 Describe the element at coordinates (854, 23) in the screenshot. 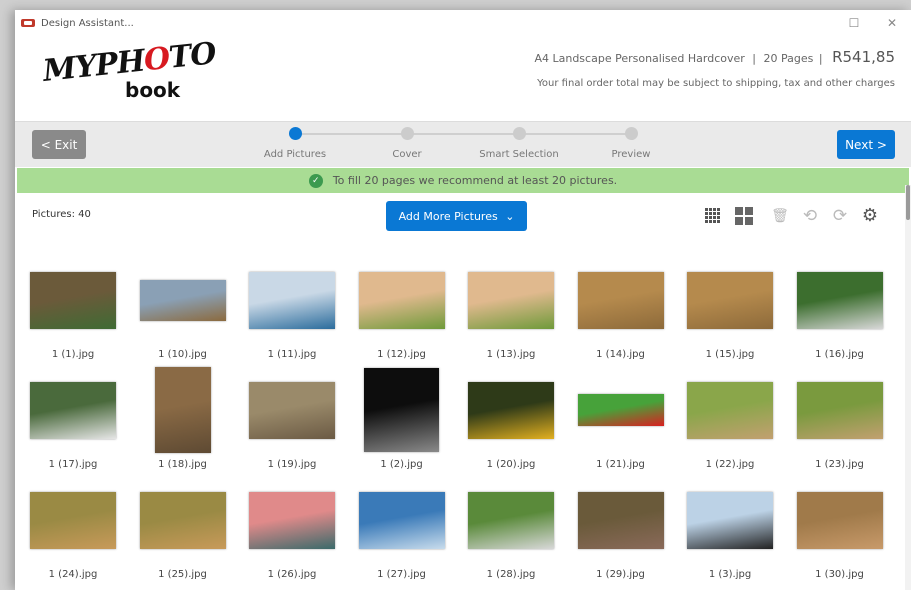

I see `maximize-icon: ☐` at that location.